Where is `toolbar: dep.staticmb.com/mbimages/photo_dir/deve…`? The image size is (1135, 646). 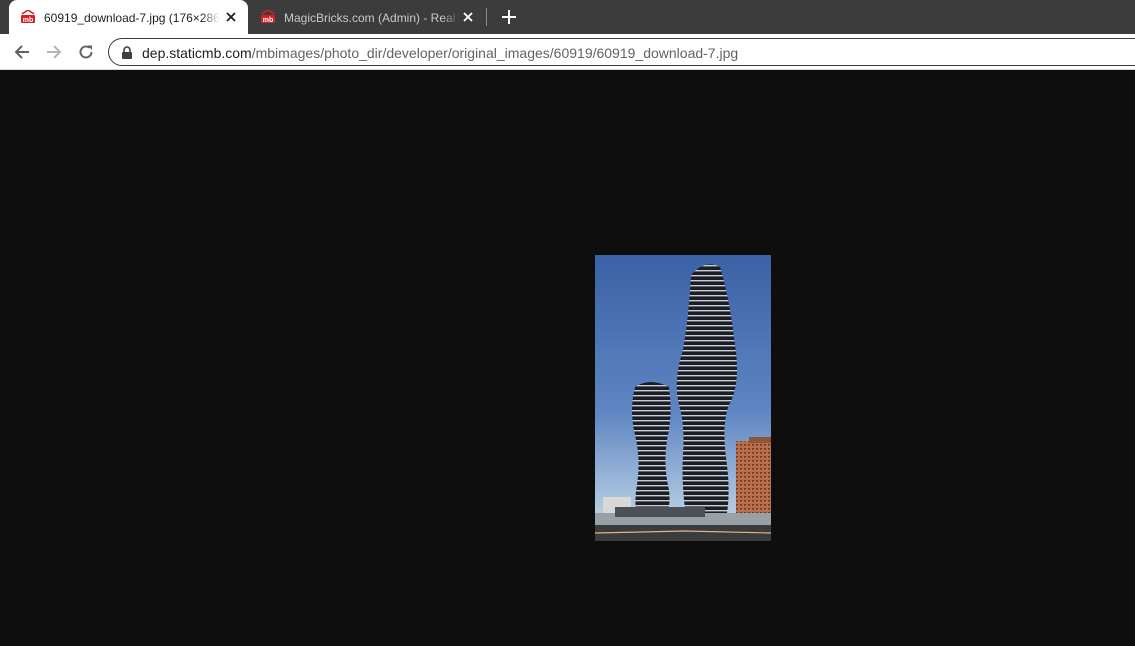
toolbar: dep.staticmb.com/mbimages/photo_dir/deve… is located at coordinates (567, 52).